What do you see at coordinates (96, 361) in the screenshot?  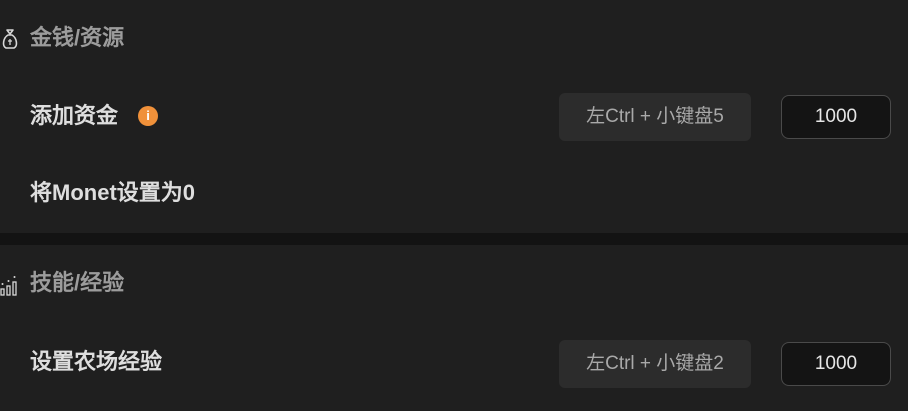 I see `farm-xp-label: 设置农场经验` at bounding box center [96, 361].